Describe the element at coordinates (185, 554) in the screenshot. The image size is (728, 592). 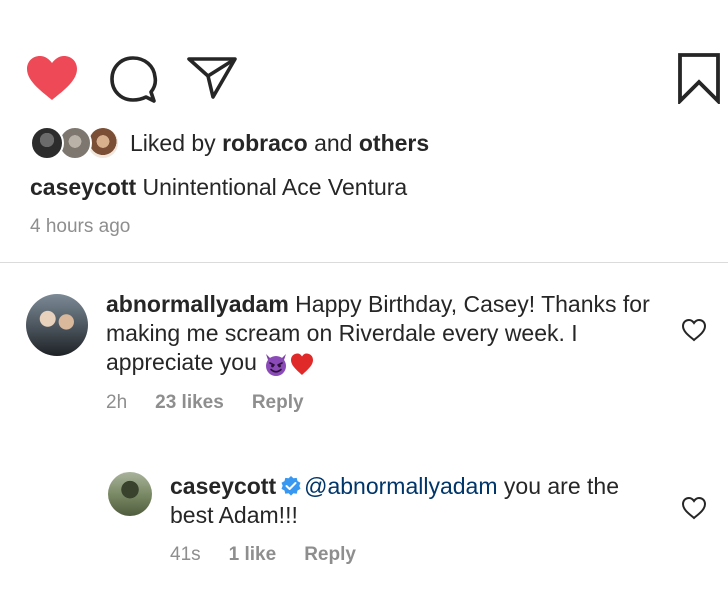
I see `comment-time: 41s` at that location.